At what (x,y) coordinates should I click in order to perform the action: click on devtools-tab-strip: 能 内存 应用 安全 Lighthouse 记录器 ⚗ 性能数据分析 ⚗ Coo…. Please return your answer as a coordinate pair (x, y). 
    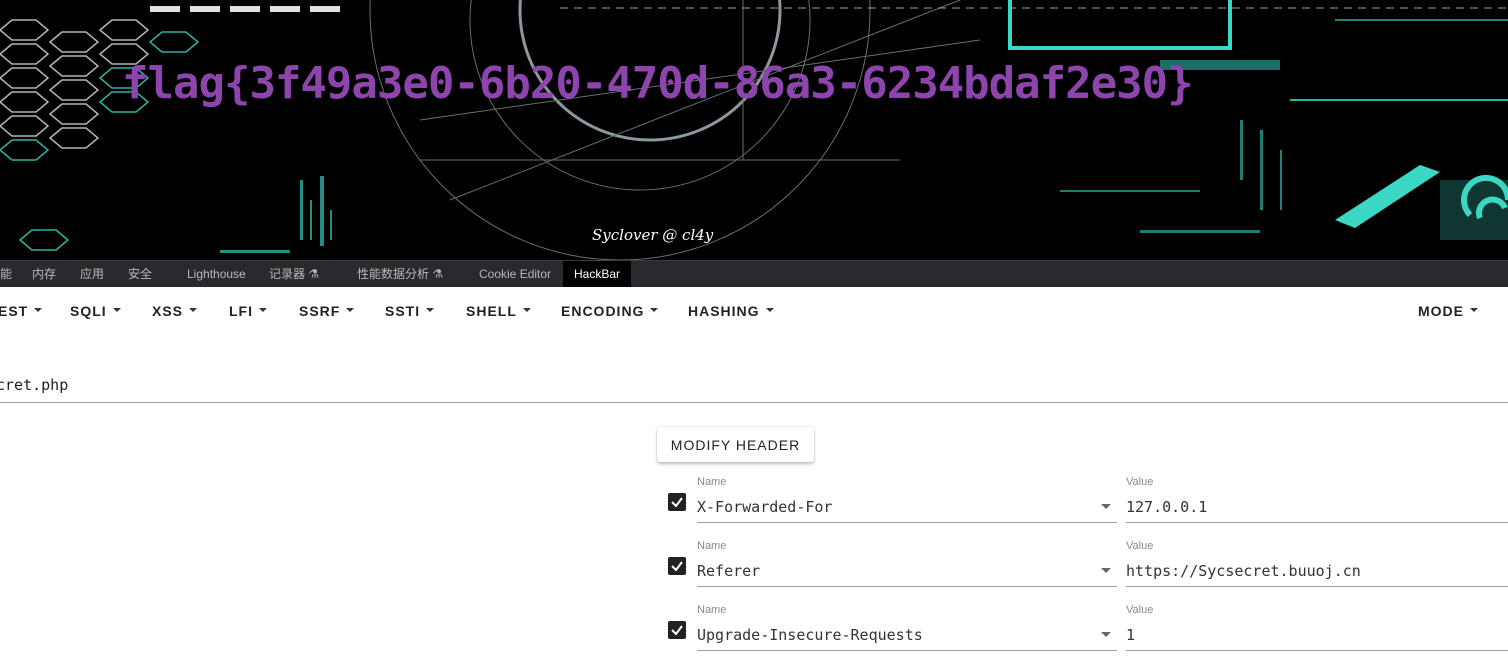
    Looking at the image, I should click on (754, 273).